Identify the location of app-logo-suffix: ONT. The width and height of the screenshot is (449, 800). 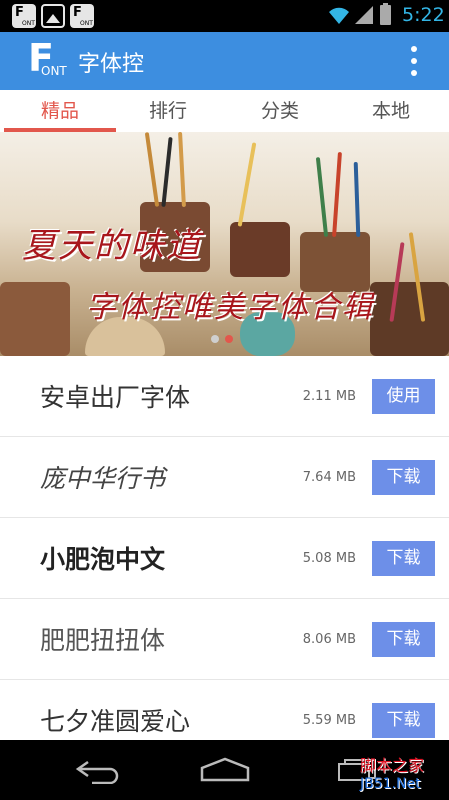
(54, 71).